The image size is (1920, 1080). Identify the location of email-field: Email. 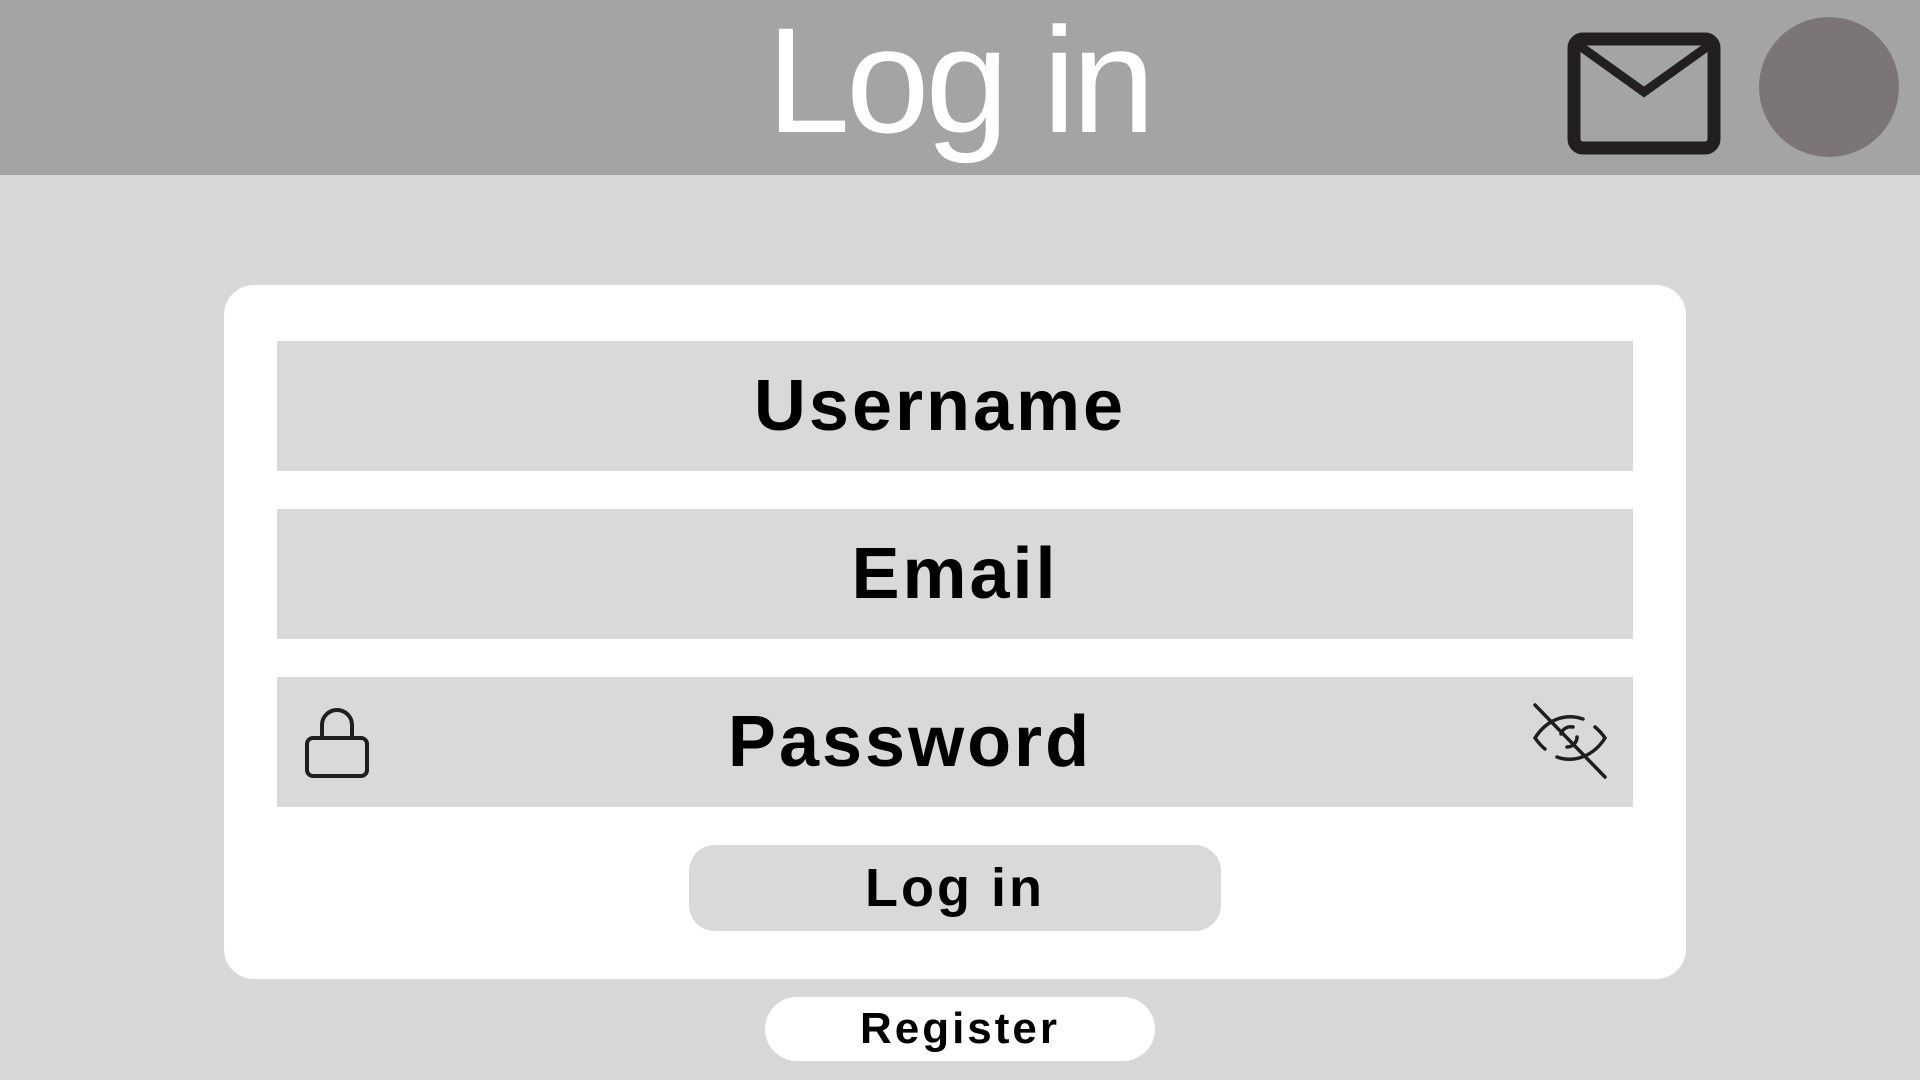
(955, 574).